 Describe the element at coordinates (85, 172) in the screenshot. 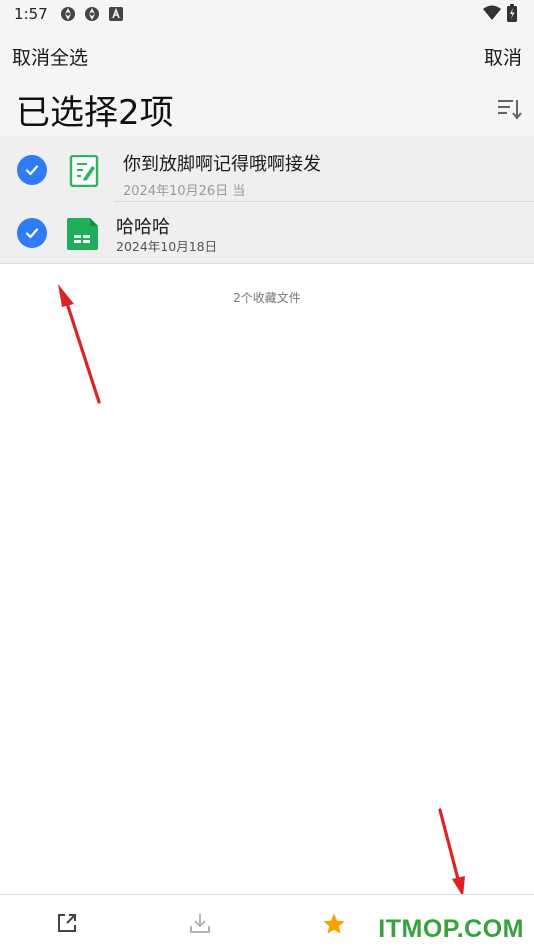

I see `note-doc-icon` at that location.